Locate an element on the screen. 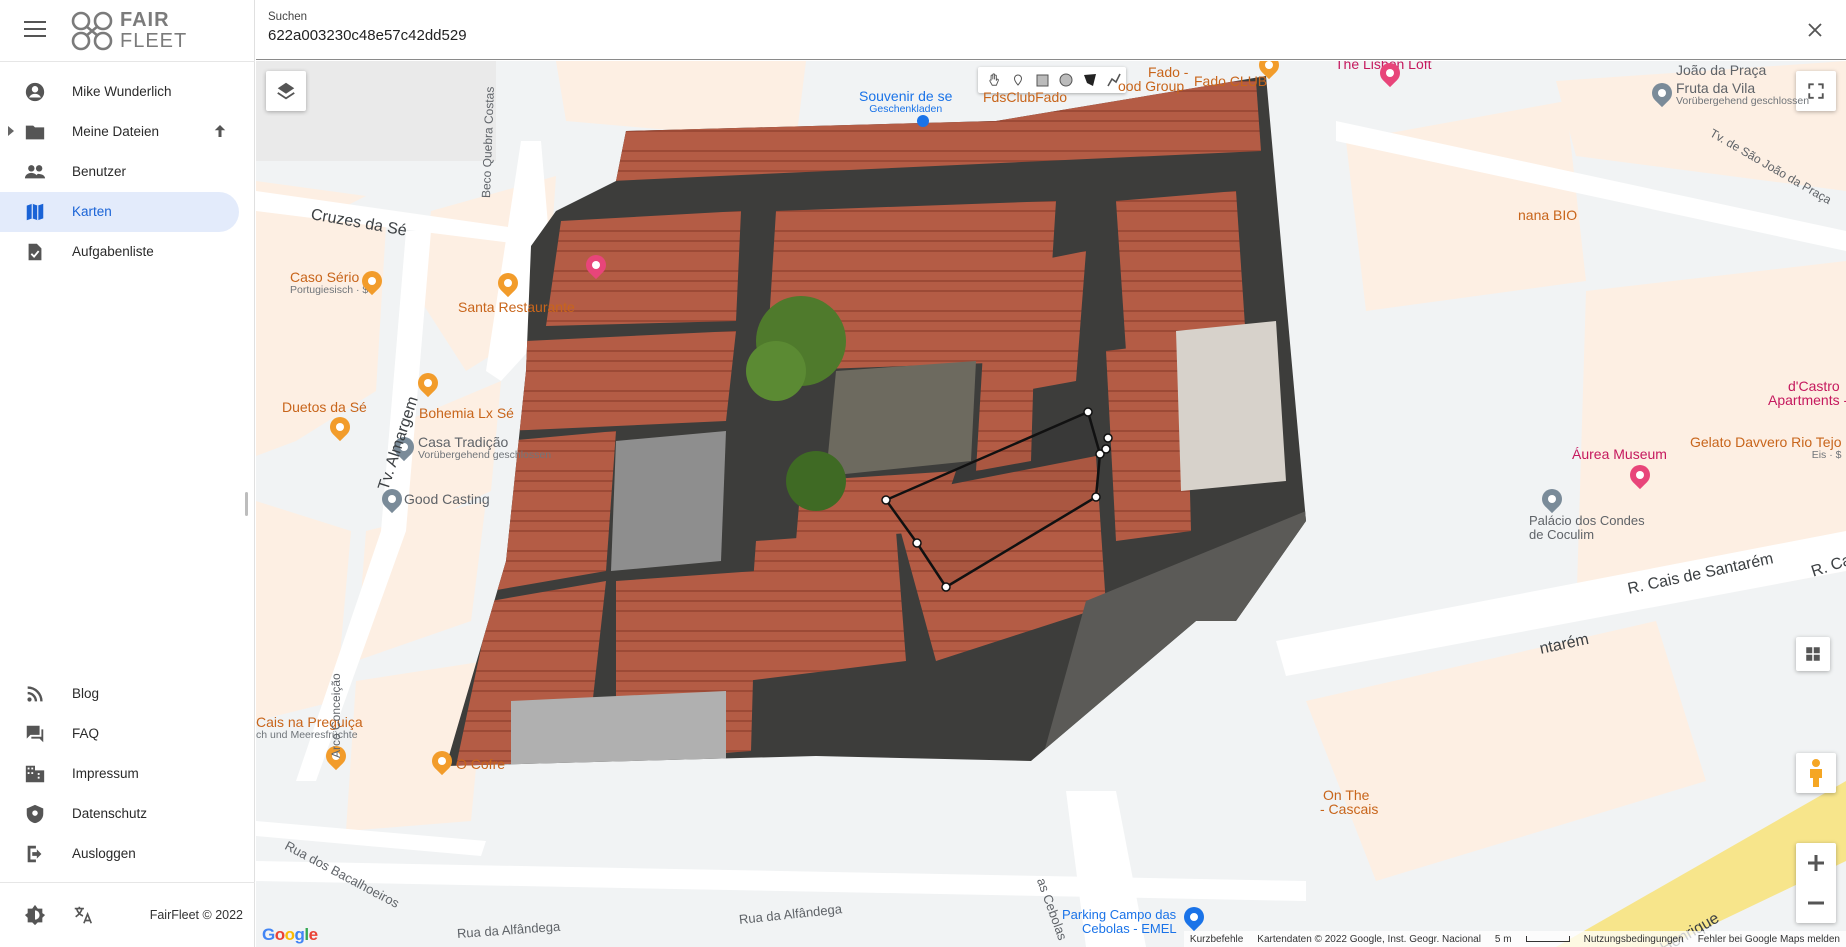 This screenshot has height=947, width=1846. poi-sublabel: Vorübergehend geschlossen is located at coordinates (1743, 101).